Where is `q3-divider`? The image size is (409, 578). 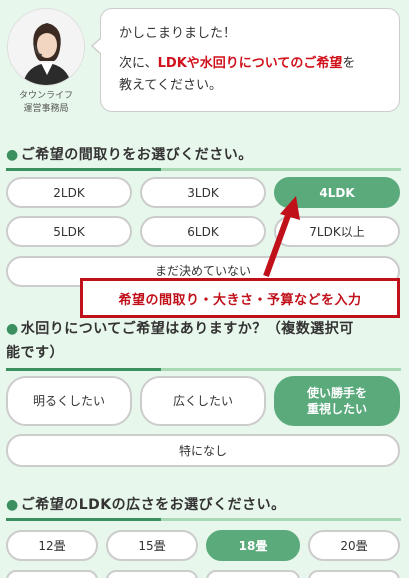
q3-divider is located at coordinates (203, 519).